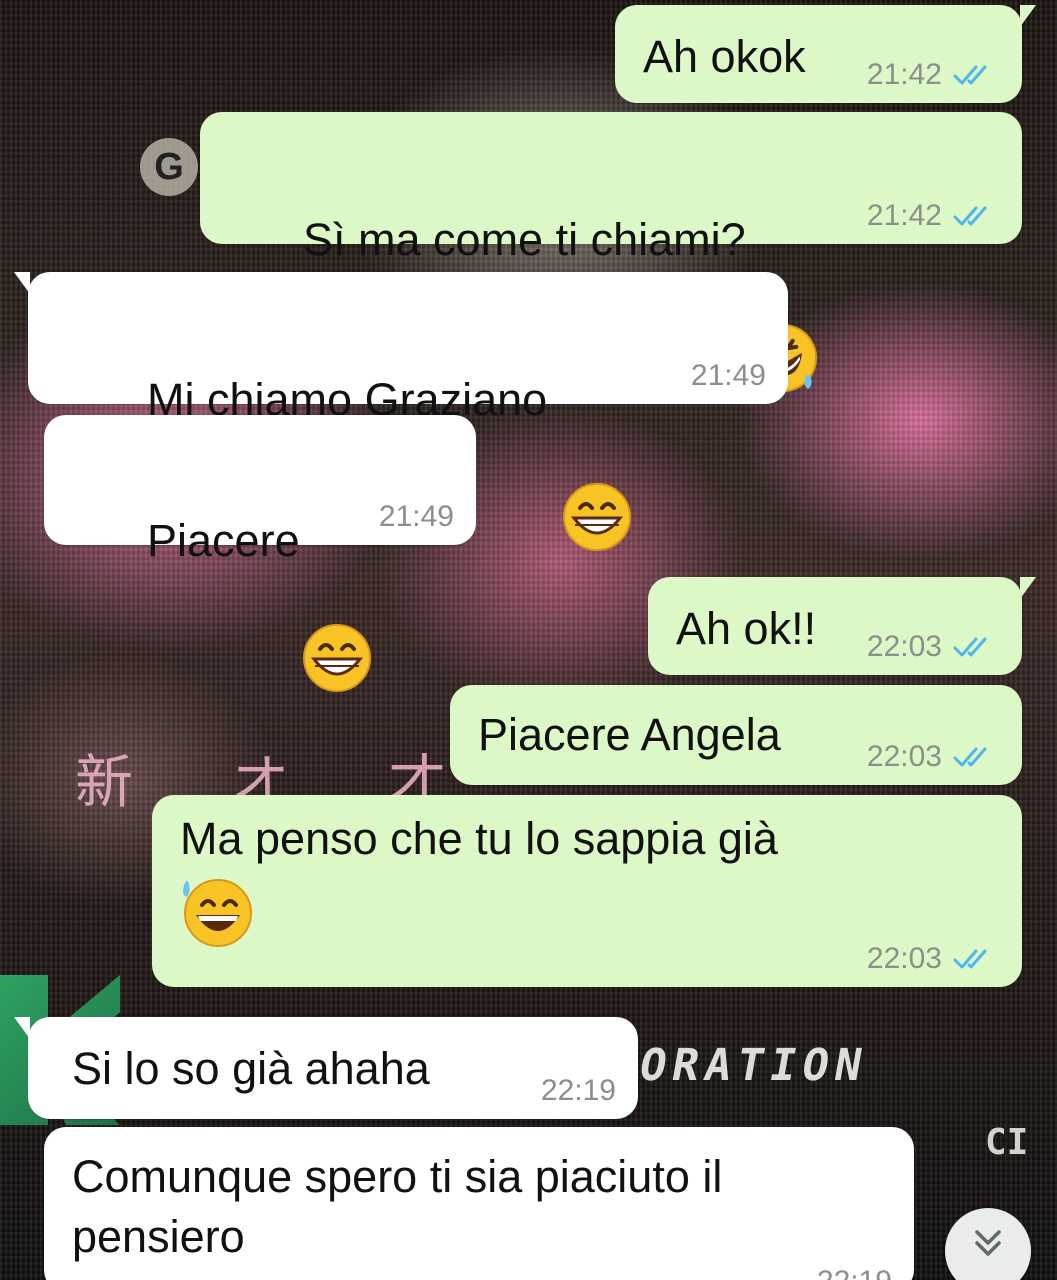  I want to click on message-text: Ma penso che tu lo sappia già, so click(479, 838).